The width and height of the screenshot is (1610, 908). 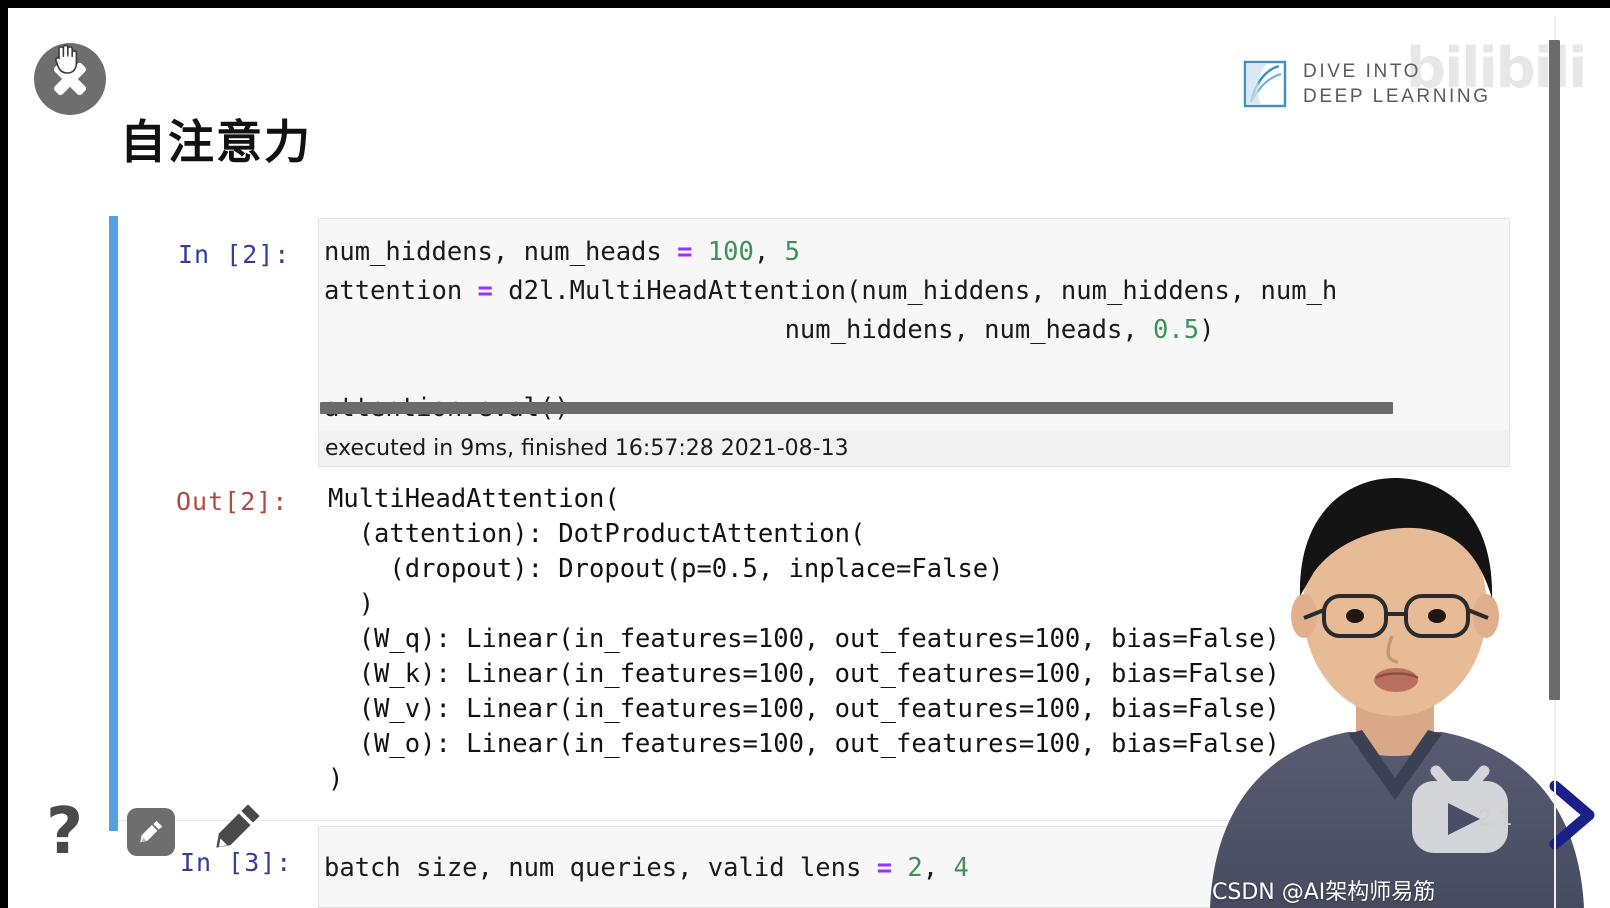 I want to click on selected-cell-indicator, so click(x=113, y=523).